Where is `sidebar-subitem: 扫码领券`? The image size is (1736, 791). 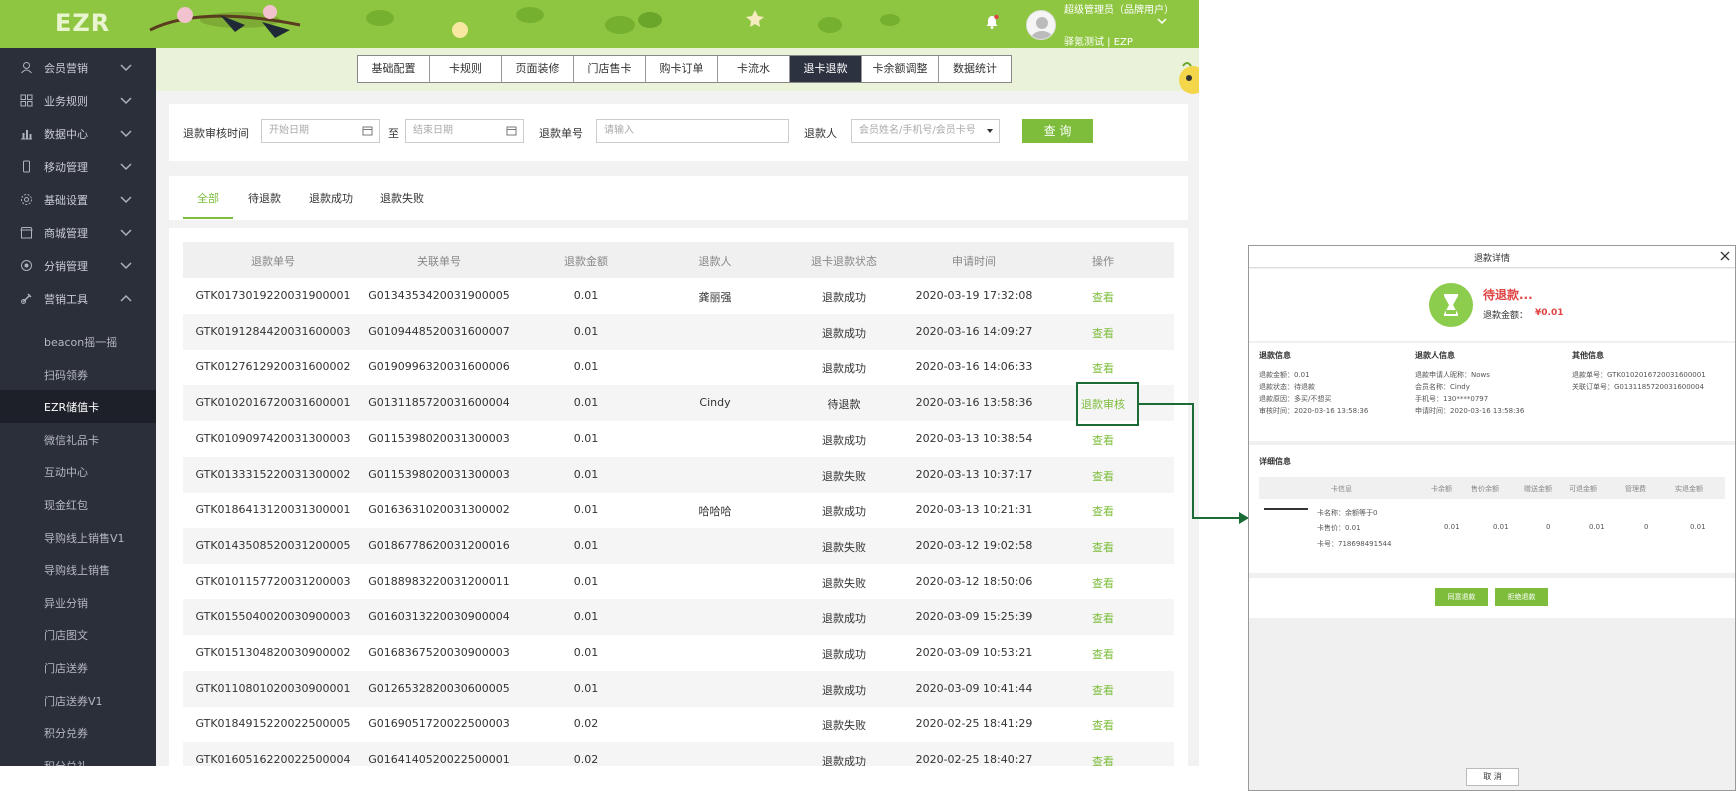 sidebar-subitem: 扫码领券 is located at coordinates (78, 374).